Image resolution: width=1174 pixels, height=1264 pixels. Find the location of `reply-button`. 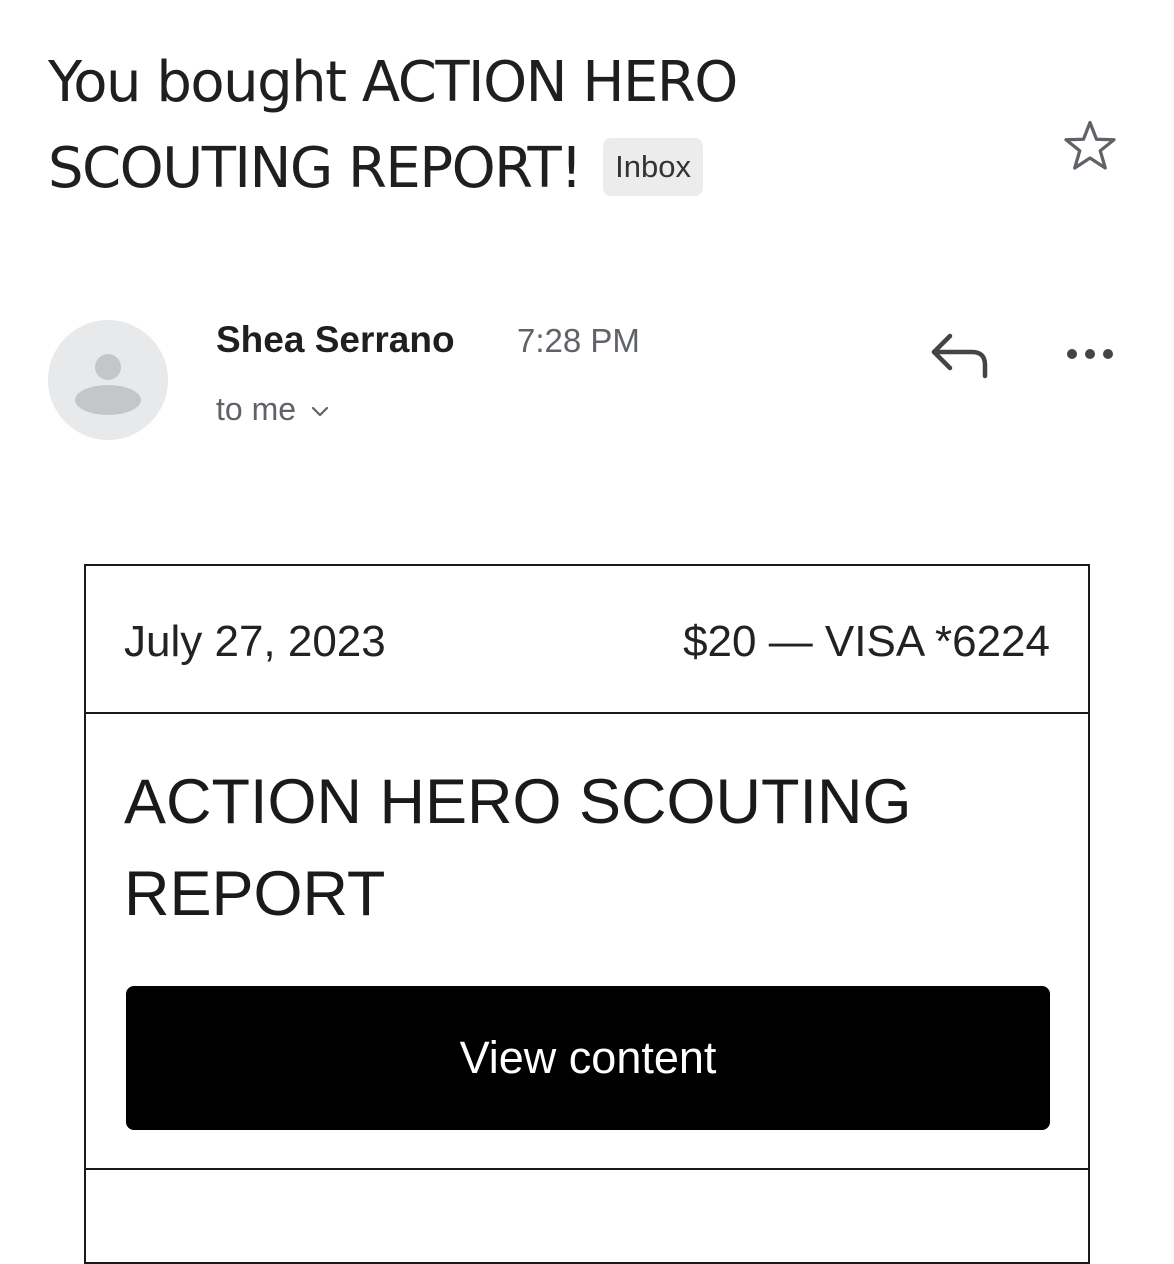

reply-button is located at coordinates (960, 356).